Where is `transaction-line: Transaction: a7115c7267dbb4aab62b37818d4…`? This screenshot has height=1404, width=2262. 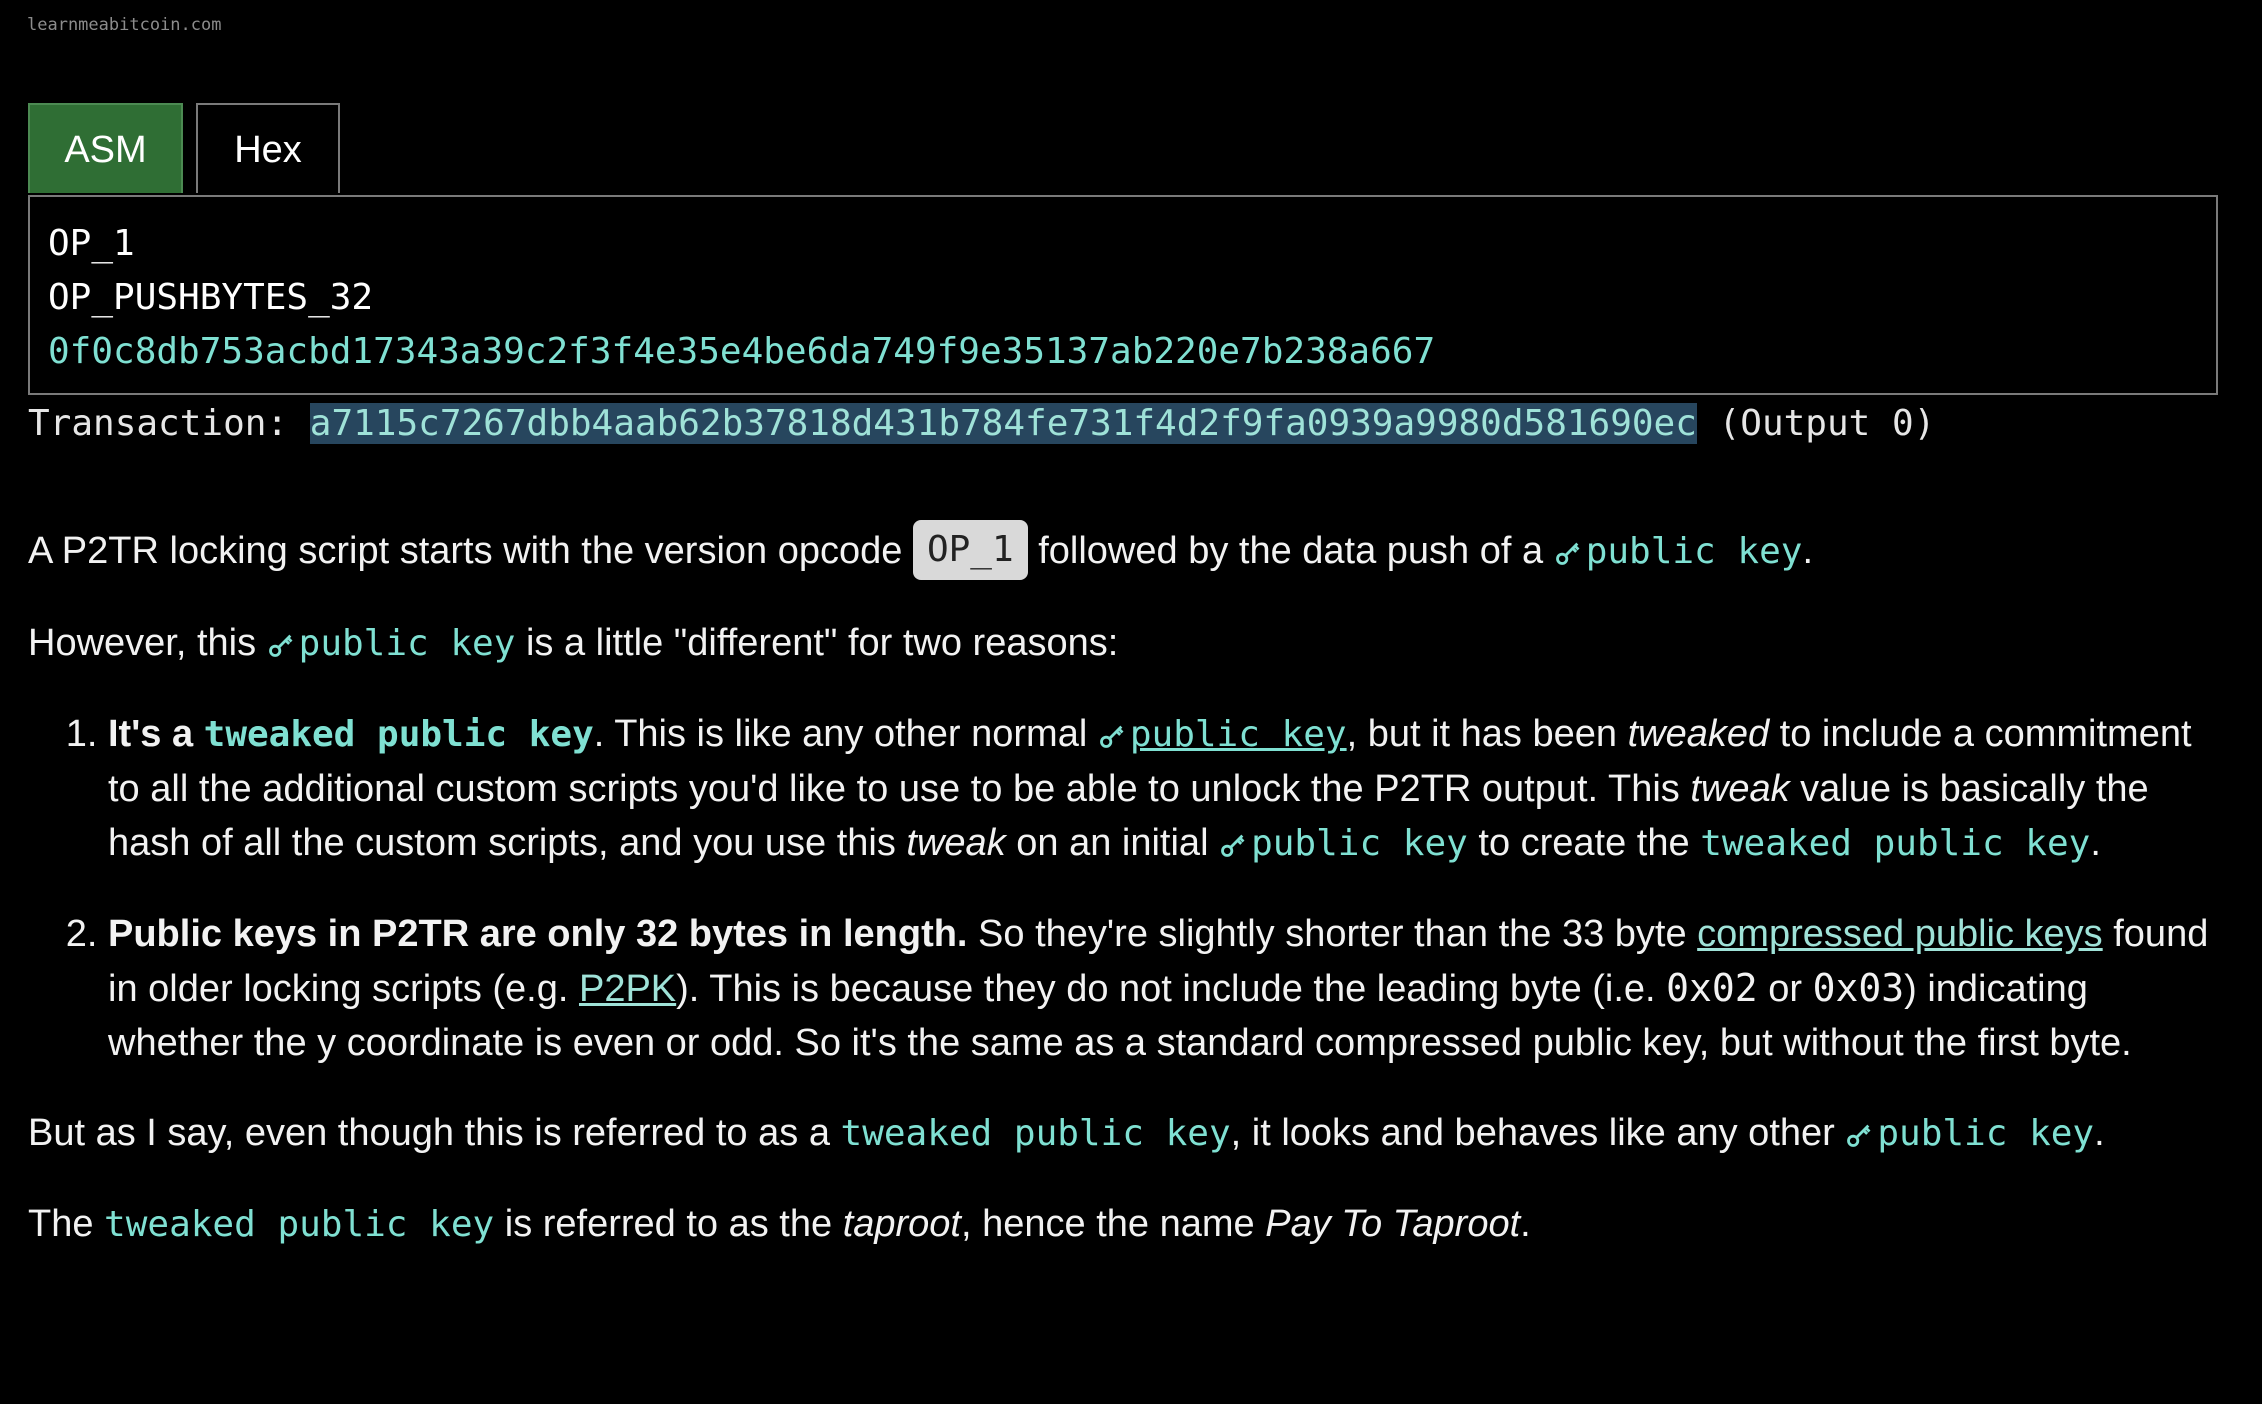
transaction-line: Transaction: a7115c7267dbb4aab62b37818d4… is located at coordinates (981, 424).